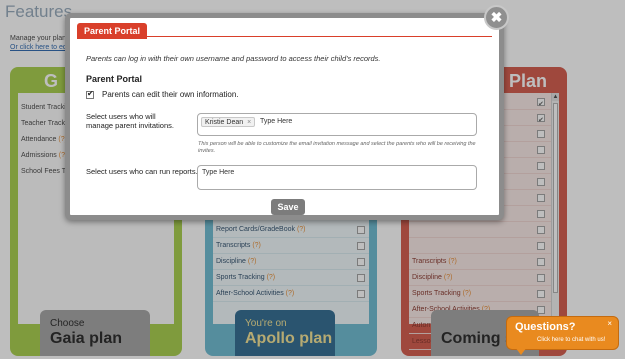  Describe the element at coordinates (337, 124) in the screenshot. I see `invite-managers-input: Kristie Dean × Type Here` at that location.